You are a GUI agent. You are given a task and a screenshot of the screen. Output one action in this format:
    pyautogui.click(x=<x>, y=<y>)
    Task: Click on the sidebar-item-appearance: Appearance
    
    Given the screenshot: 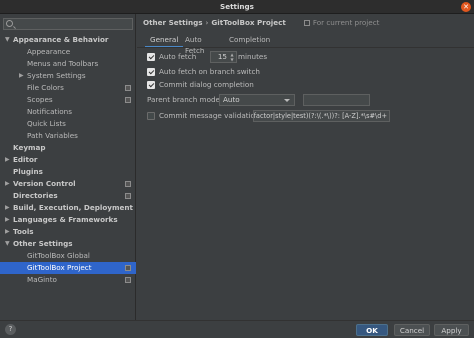 What is the action you would take?
    pyautogui.click(x=68, y=52)
    